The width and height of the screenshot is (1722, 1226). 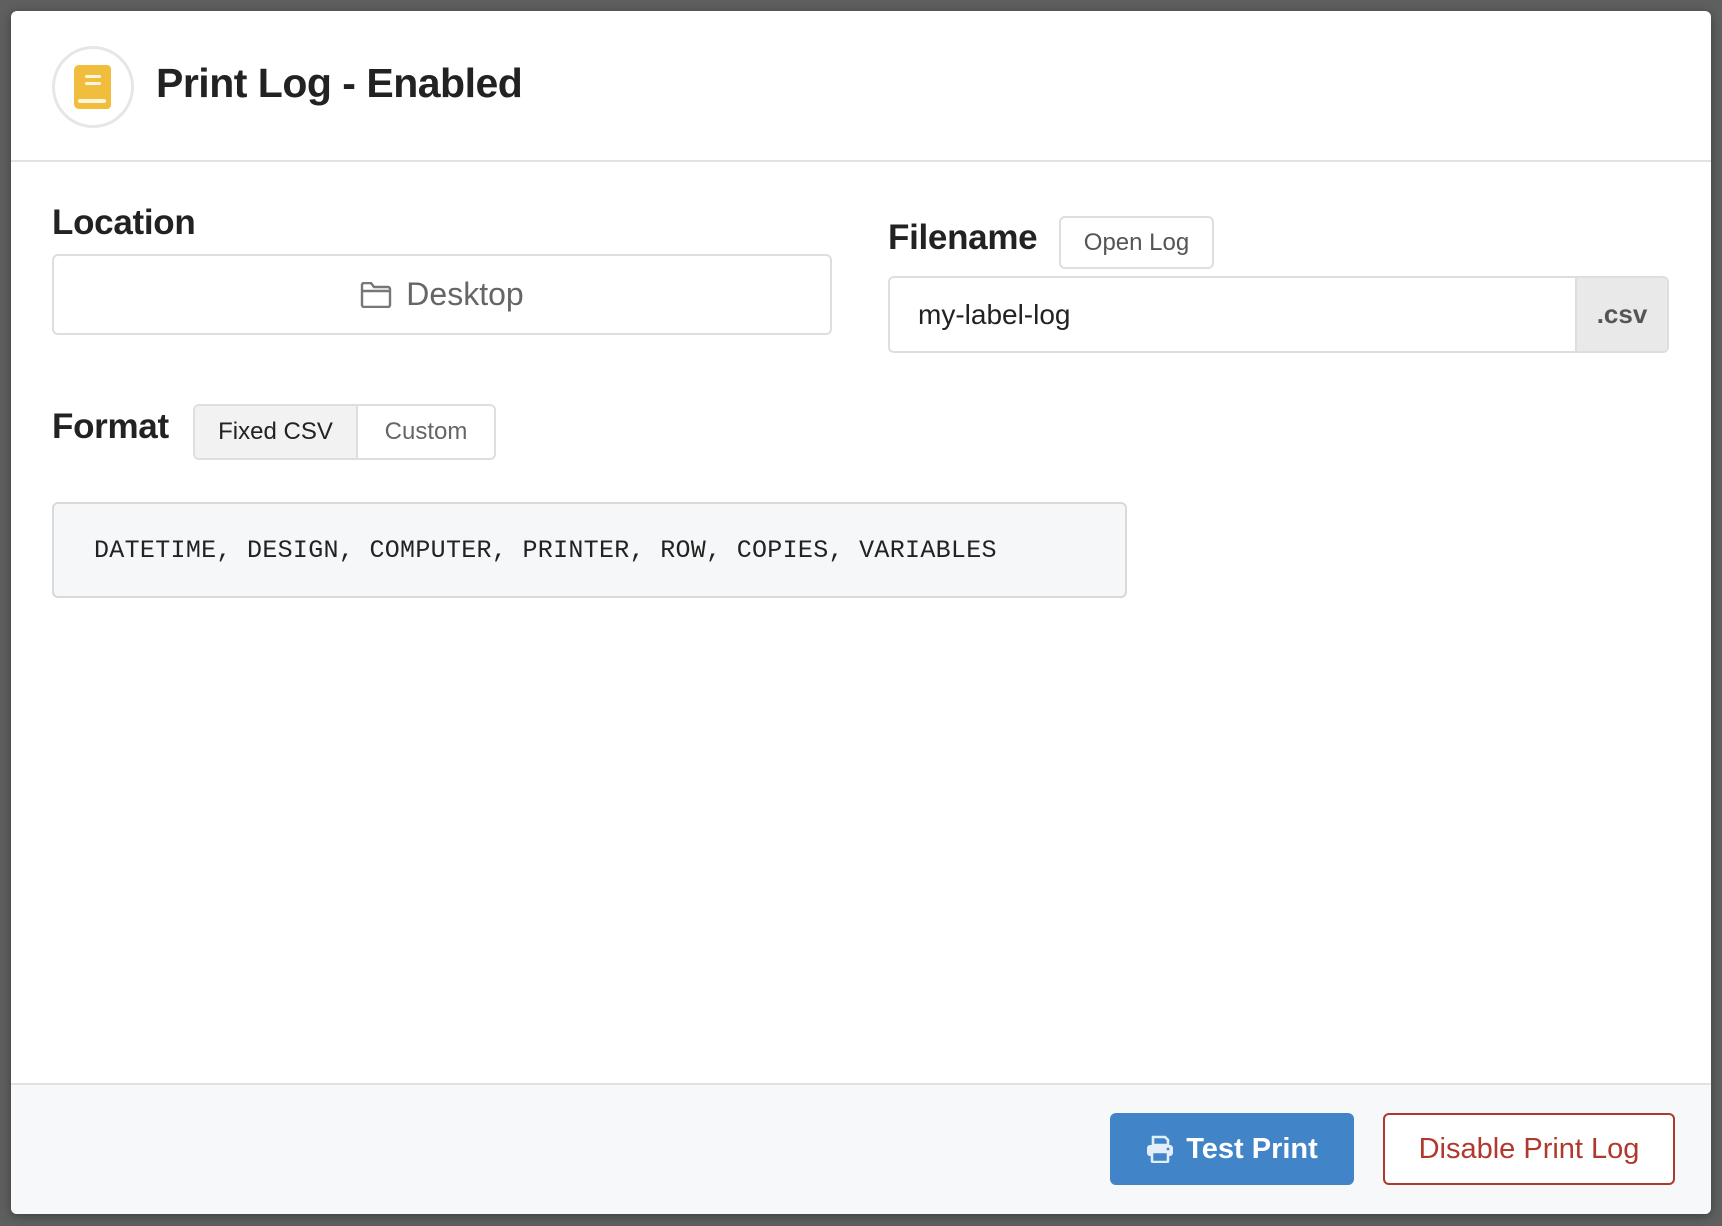 I want to click on open-log-button: Open Log, so click(x=1136, y=242).